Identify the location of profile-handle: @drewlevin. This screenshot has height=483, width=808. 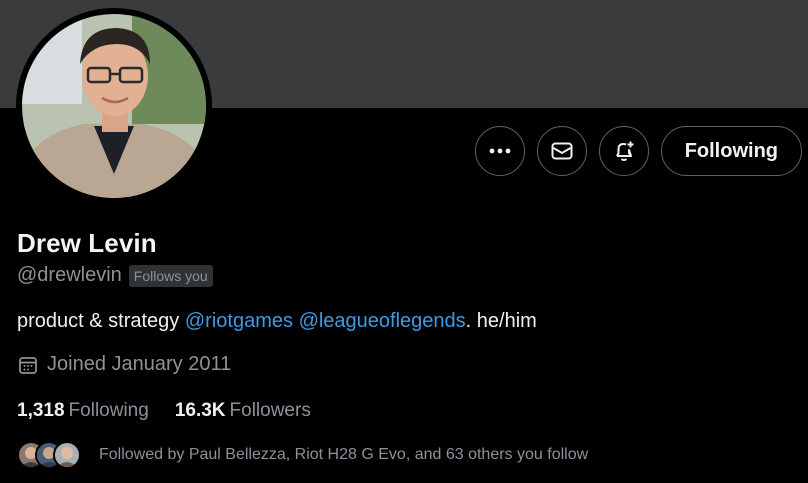
(69, 275).